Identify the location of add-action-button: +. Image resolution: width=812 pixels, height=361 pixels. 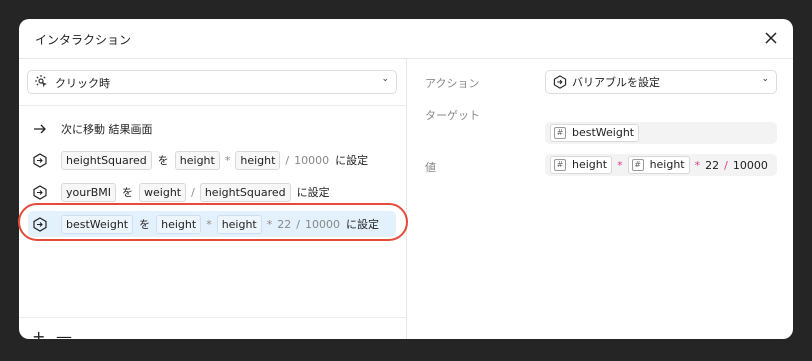
(38, 334).